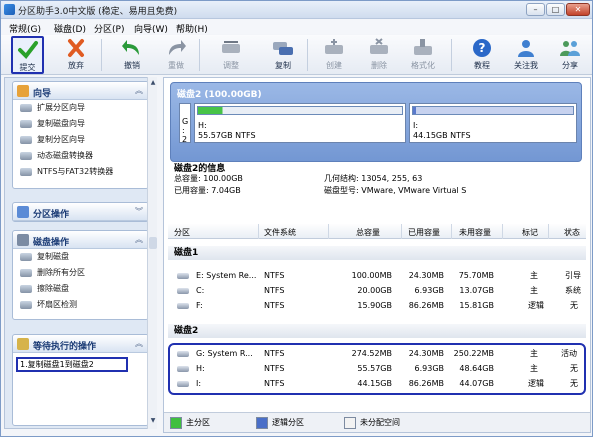  I want to click on menu-help: 帮助(H), so click(192, 28).